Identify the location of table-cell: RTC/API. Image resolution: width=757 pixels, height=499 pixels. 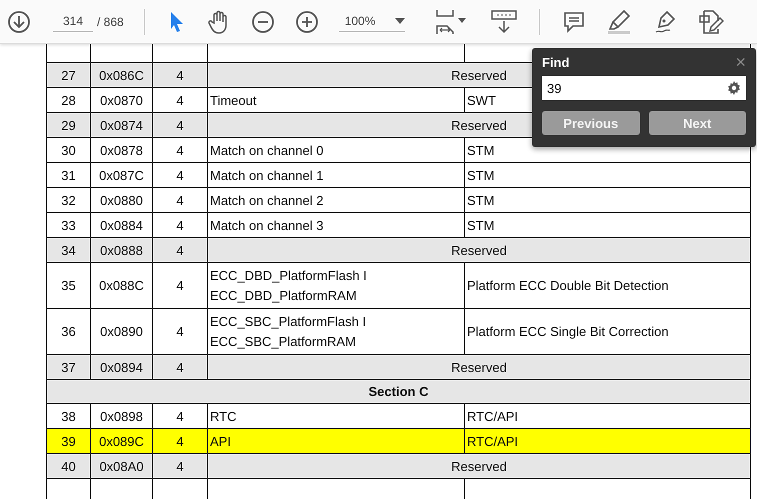
(607, 441).